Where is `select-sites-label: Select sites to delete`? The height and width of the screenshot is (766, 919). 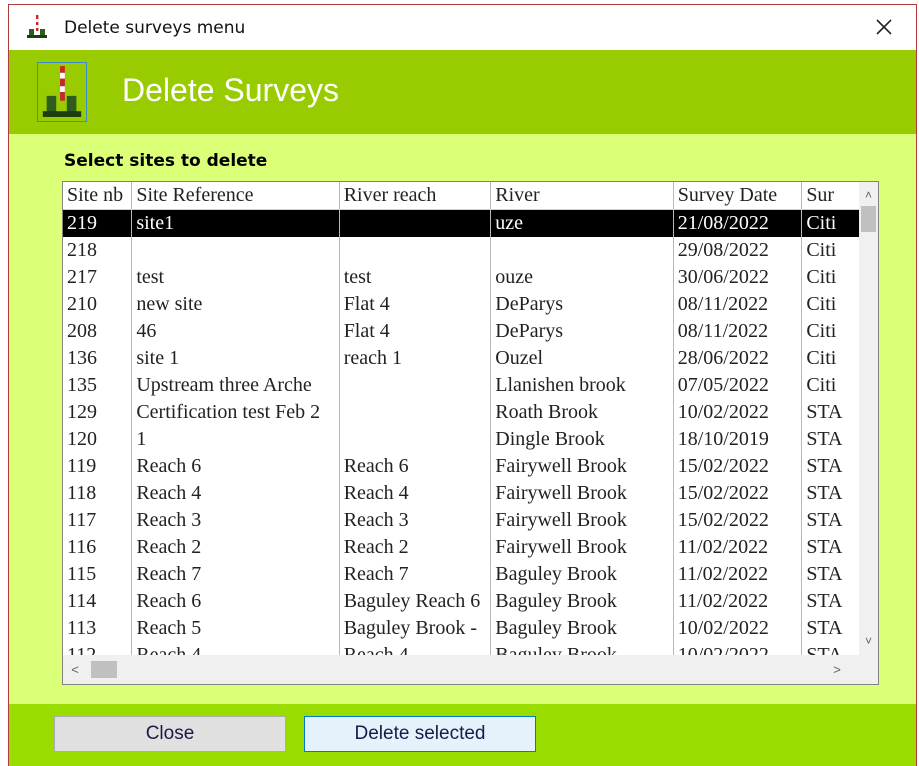 select-sites-label: Select sites to delete is located at coordinates (166, 161).